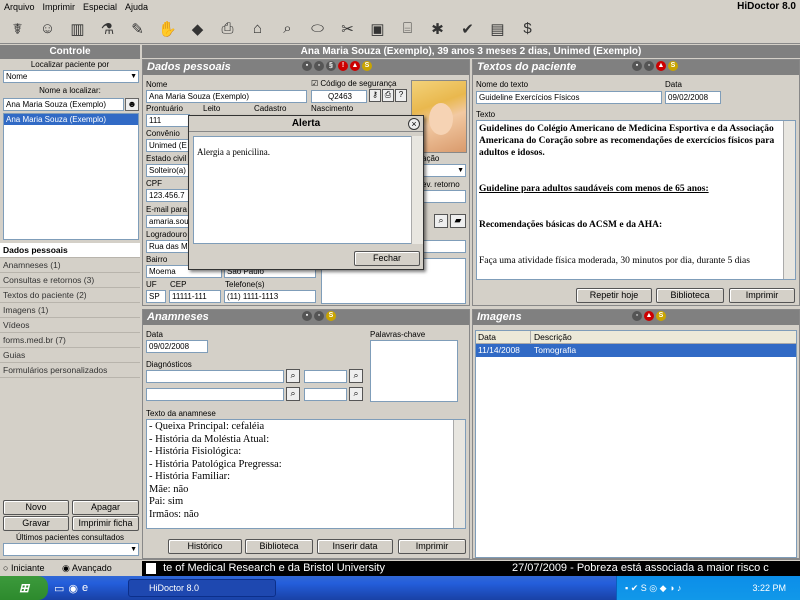  Describe the element at coordinates (47, 29) in the screenshot. I see `patient-icon: ☺` at that location.